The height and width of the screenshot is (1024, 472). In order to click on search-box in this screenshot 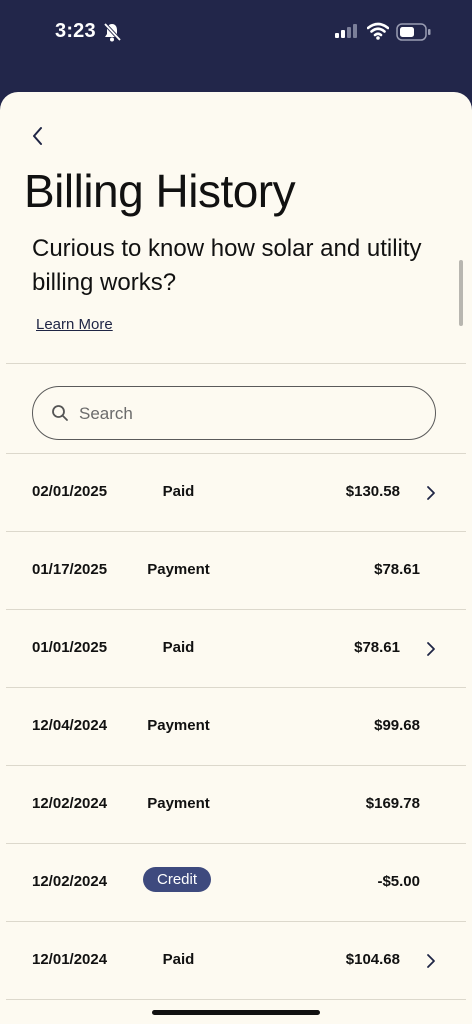, I will do `click(234, 413)`.